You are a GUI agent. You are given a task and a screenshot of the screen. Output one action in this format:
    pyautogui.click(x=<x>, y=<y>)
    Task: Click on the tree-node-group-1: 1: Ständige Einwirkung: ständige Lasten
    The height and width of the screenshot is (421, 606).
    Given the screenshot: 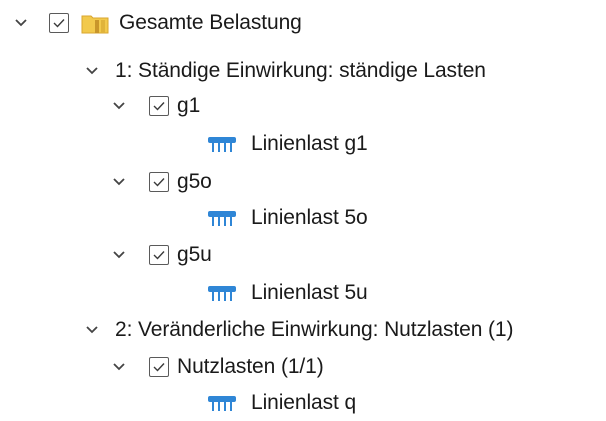 What is the action you would take?
    pyautogui.click(x=283, y=70)
    